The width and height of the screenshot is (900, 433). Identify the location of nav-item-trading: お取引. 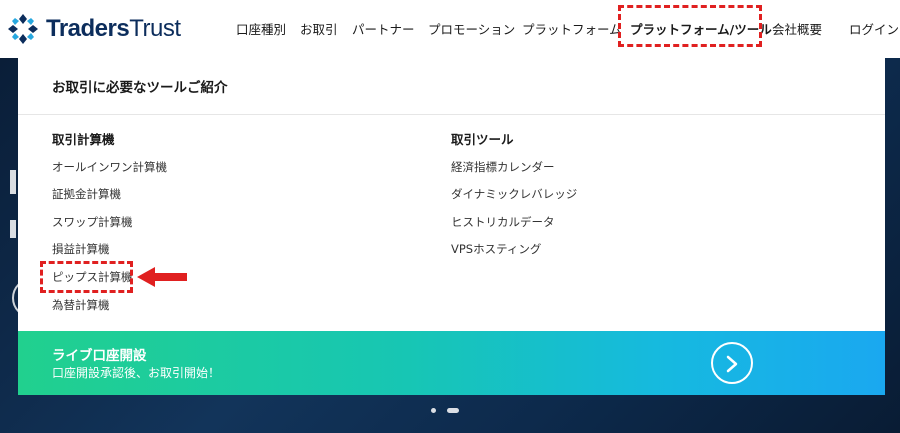
(319, 28).